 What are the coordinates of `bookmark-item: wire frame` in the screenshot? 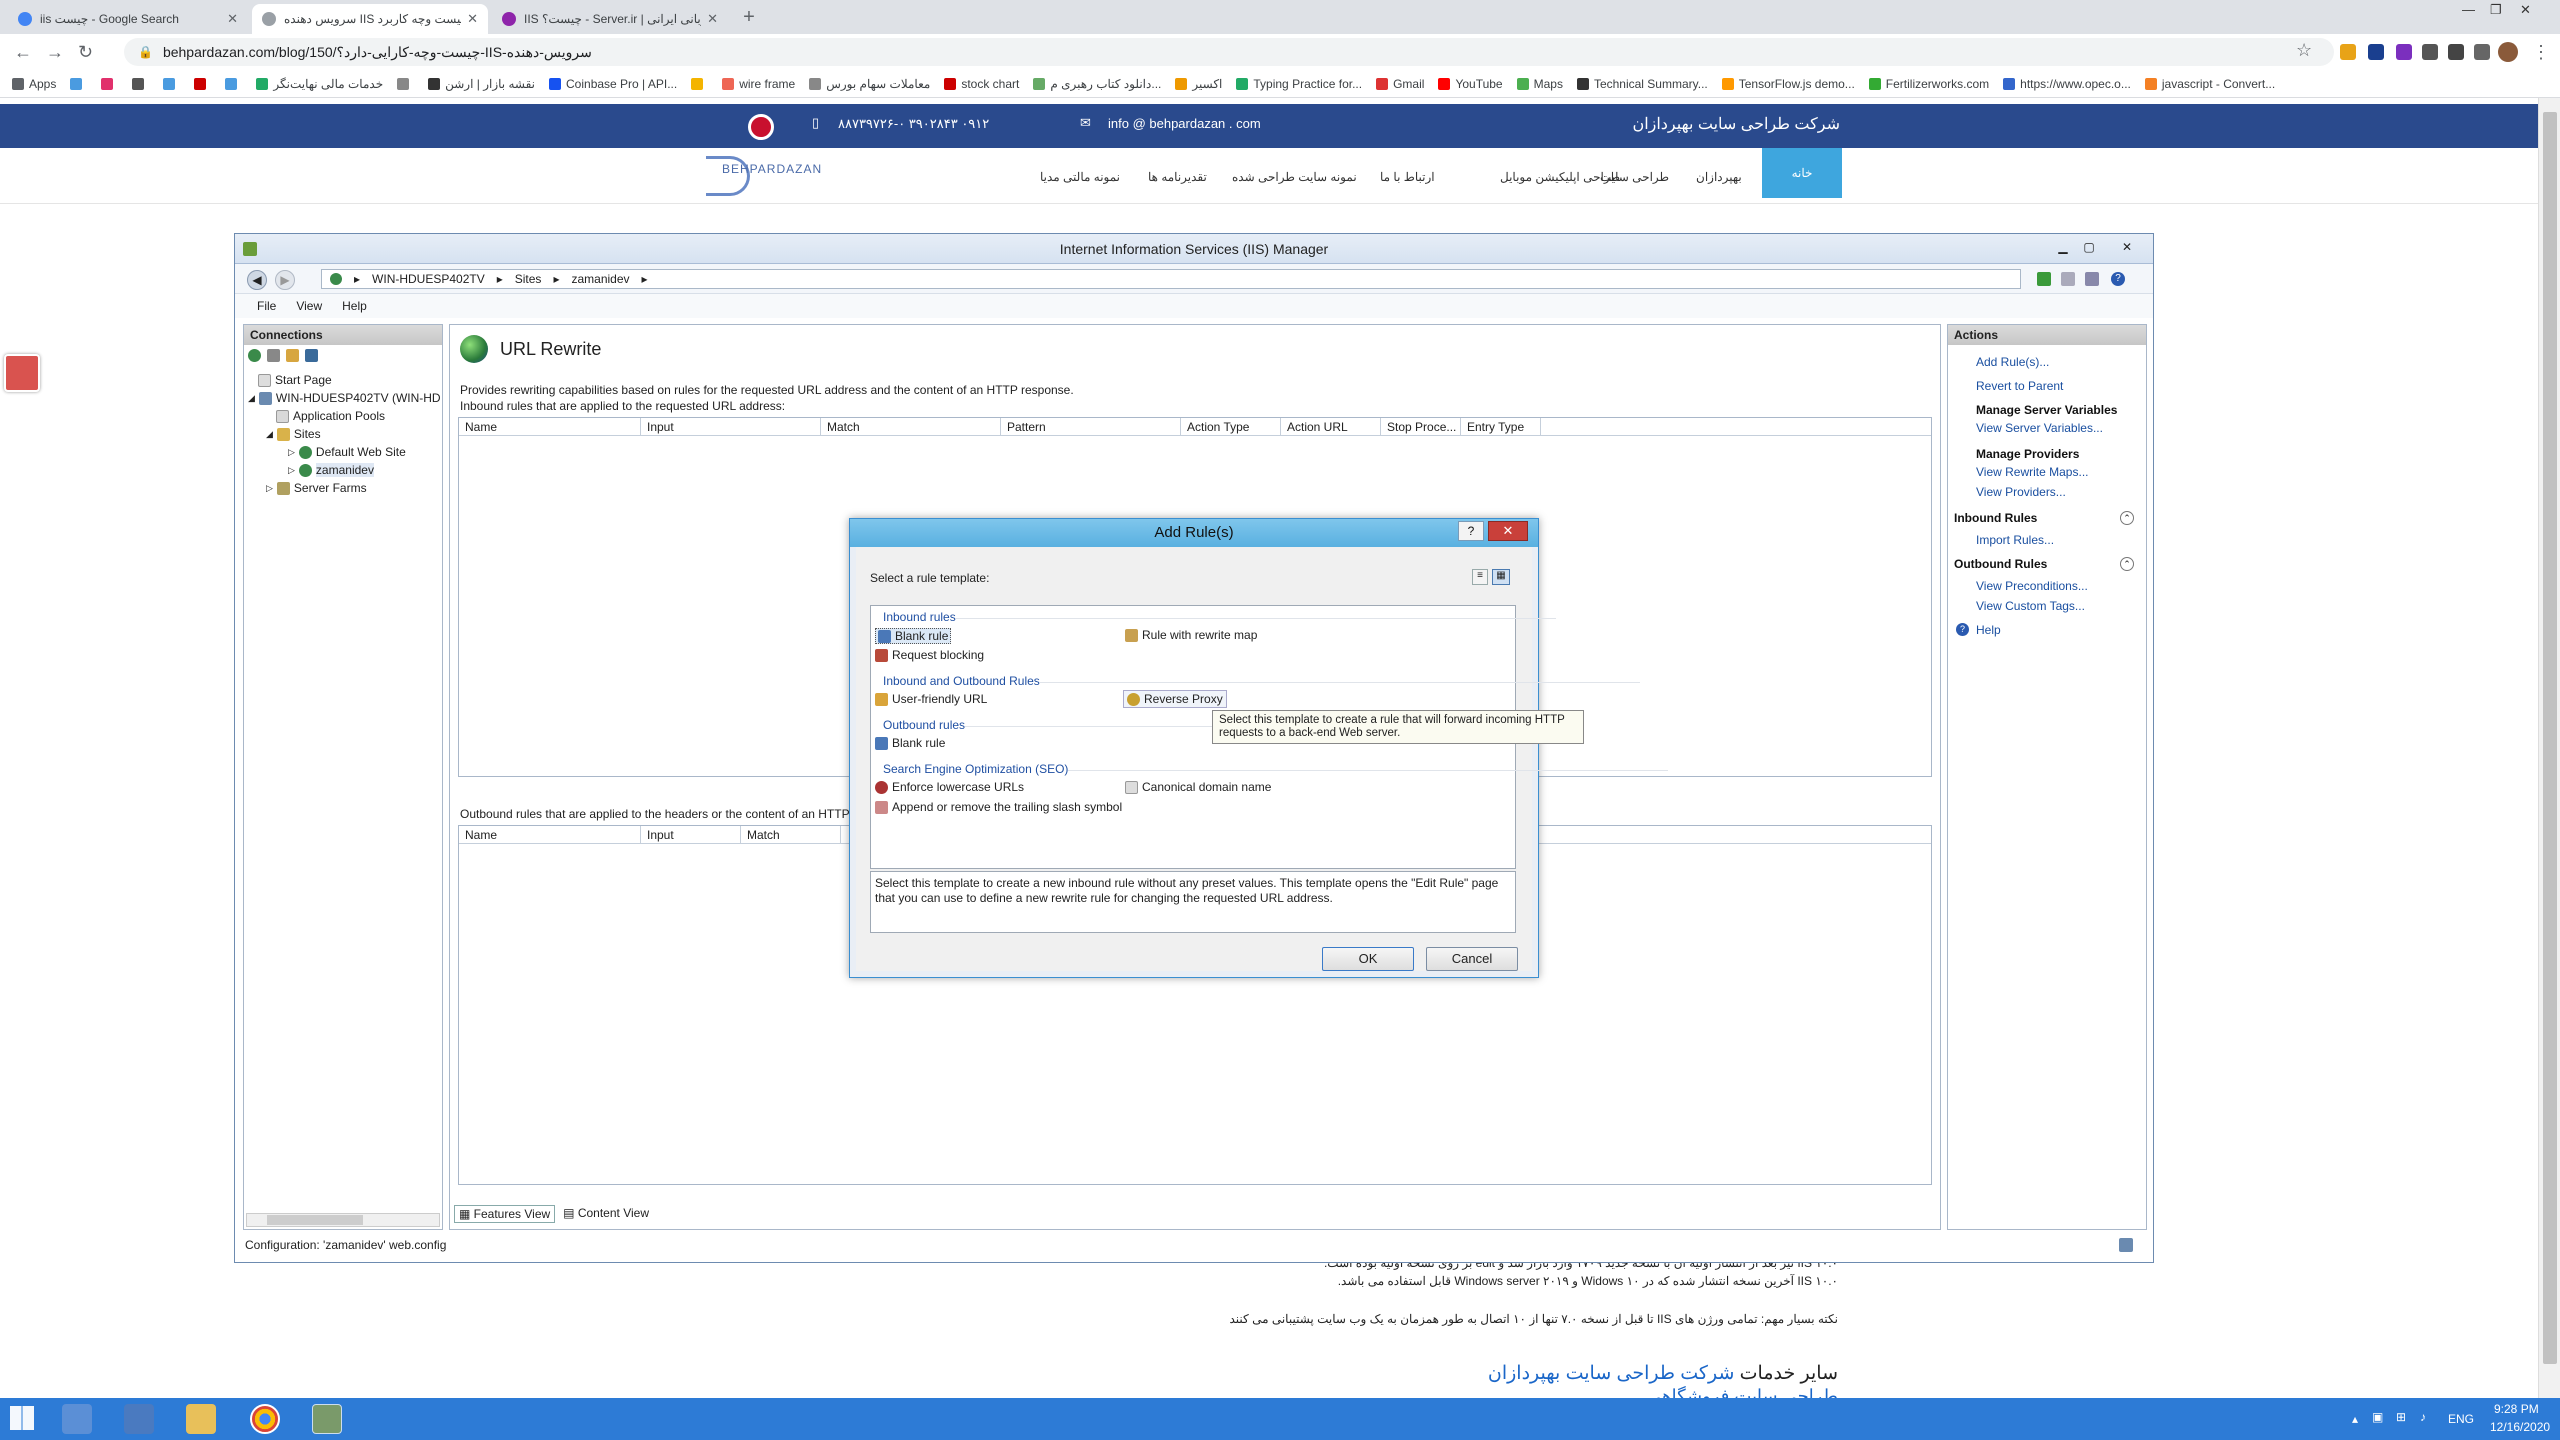 It's located at (758, 84).